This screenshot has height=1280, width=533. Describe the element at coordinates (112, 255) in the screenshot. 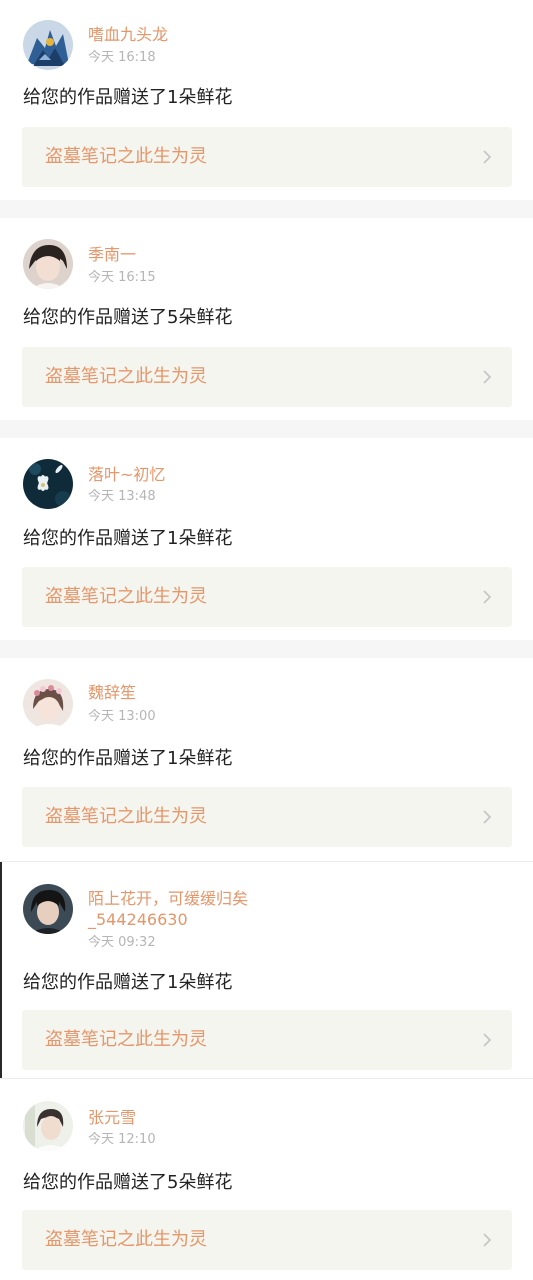

I see `username: 季南一` at that location.